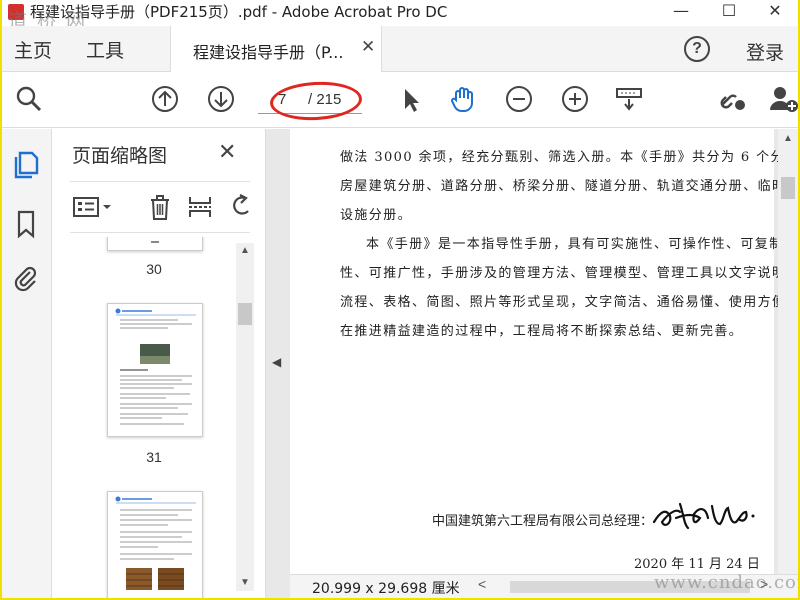 The width and height of the screenshot is (800, 600). What do you see at coordinates (386, 589) in the screenshot?
I see `page-dimensions: 20.999 x 29.698 厘米` at bounding box center [386, 589].